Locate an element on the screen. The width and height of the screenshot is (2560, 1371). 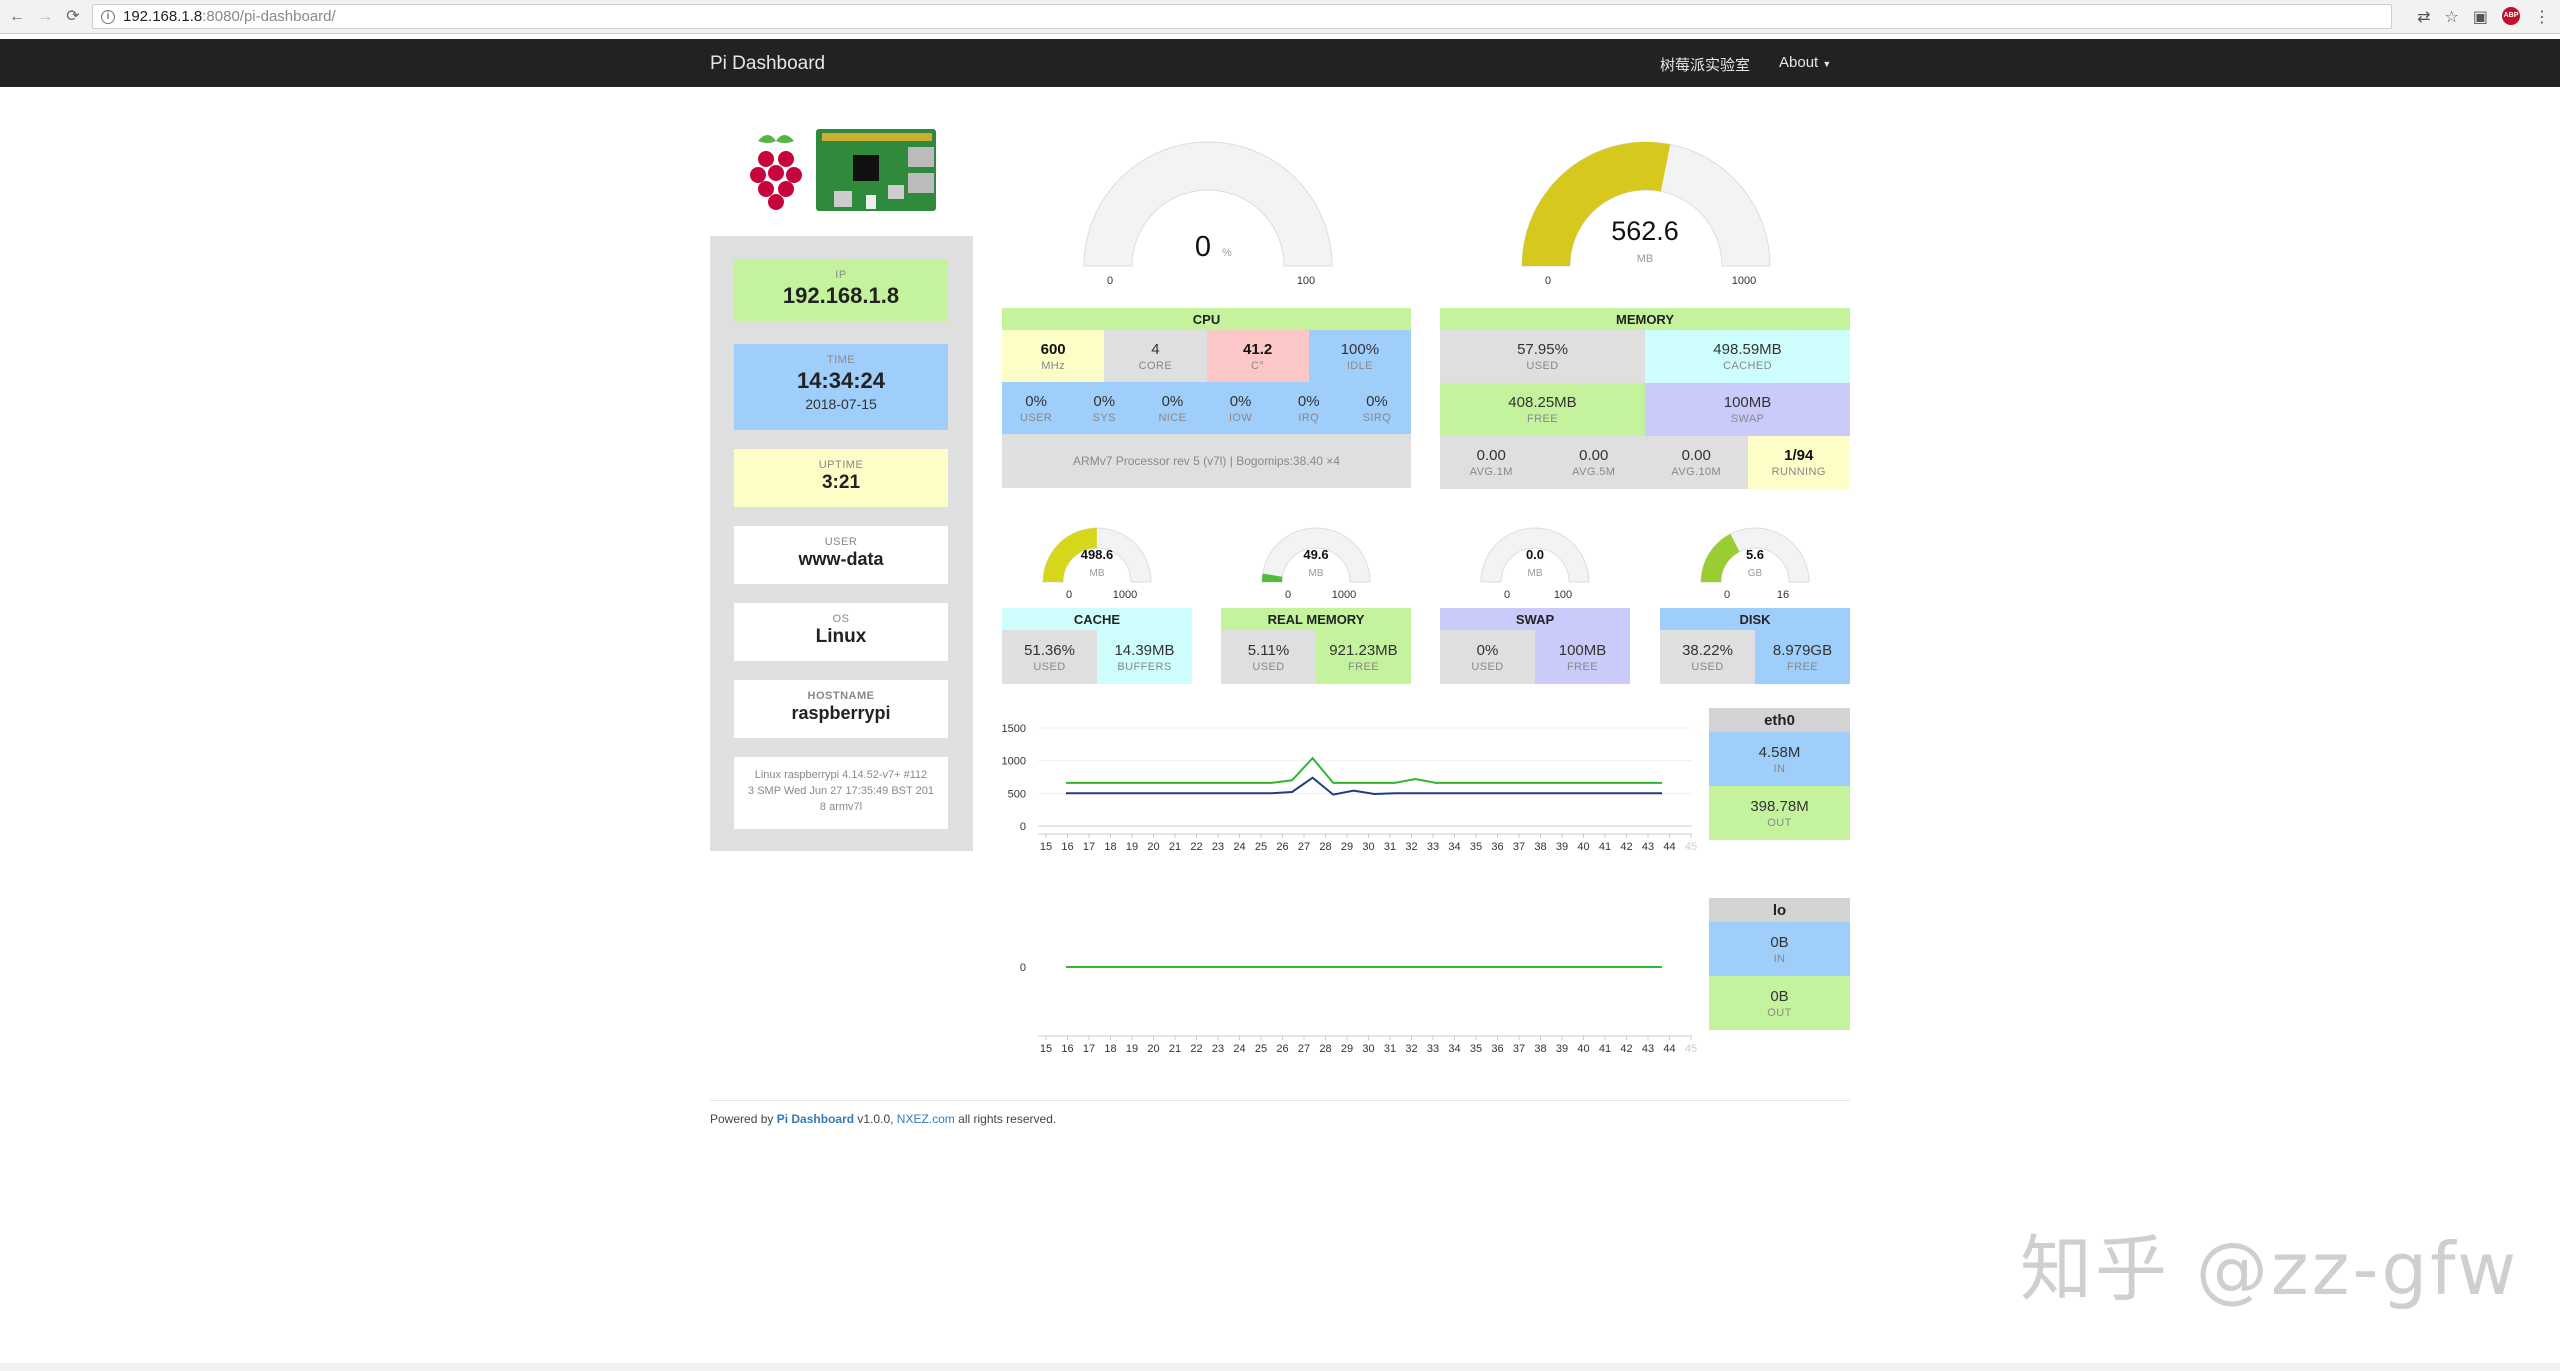
eth0-iface-name: eth0 is located at coordinates (1779, 720).